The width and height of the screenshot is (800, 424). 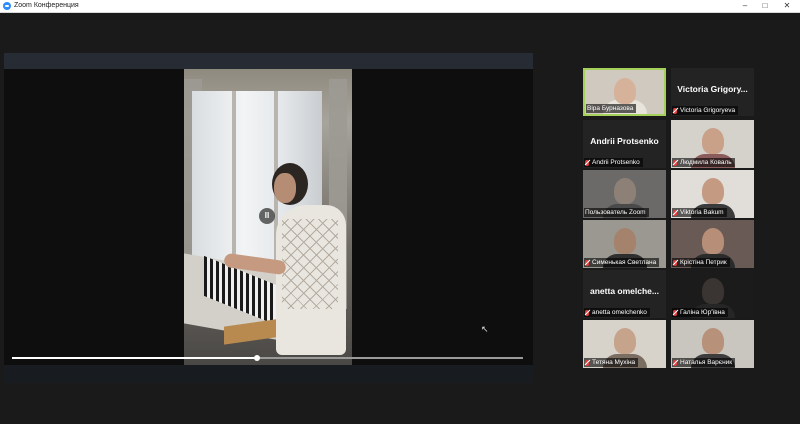 I want to click on participant-name-label: Галіна Юр'ївна, so click(x=700, y=312).